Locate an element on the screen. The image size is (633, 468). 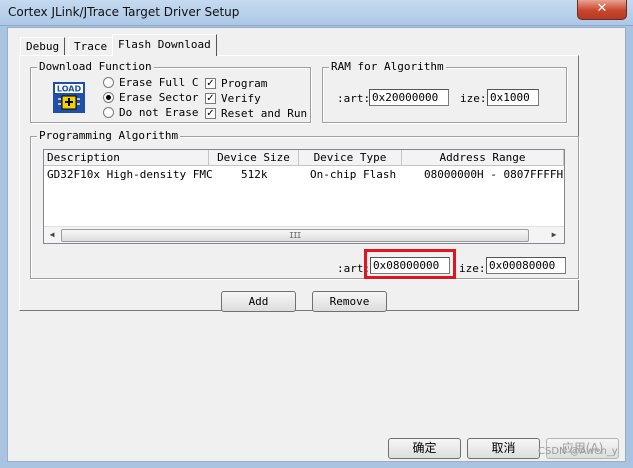
ram-start-label: :art: is located at coordinates (354, 98).